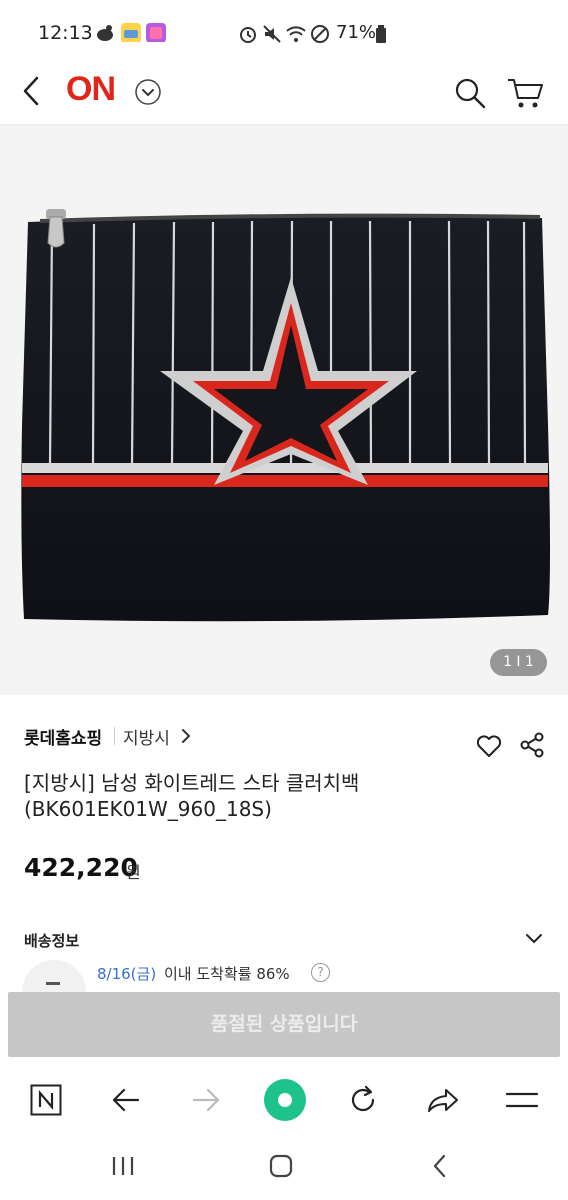 The width and height of the screenshot is (568, 1200). Describe the element at coordinates (52, 941) in the screenshot. I see `delivery-info-label: 배송정보` at that location.